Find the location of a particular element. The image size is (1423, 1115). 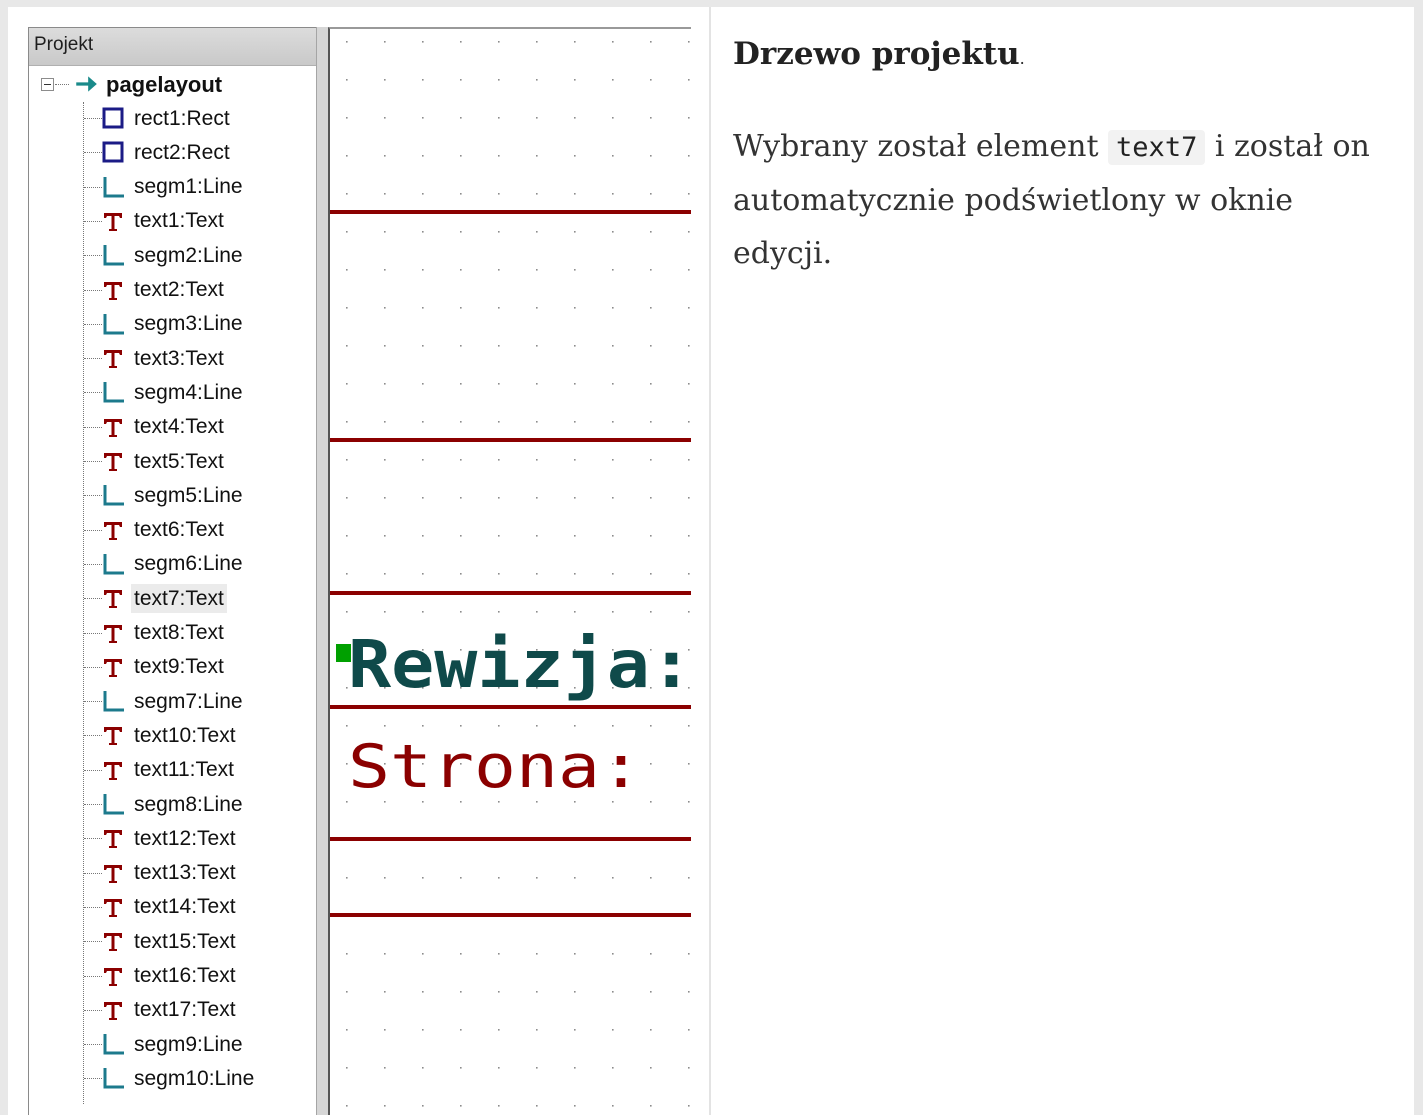

tree-item-segm1: segm1:Line is located at coordinates (173, 187).